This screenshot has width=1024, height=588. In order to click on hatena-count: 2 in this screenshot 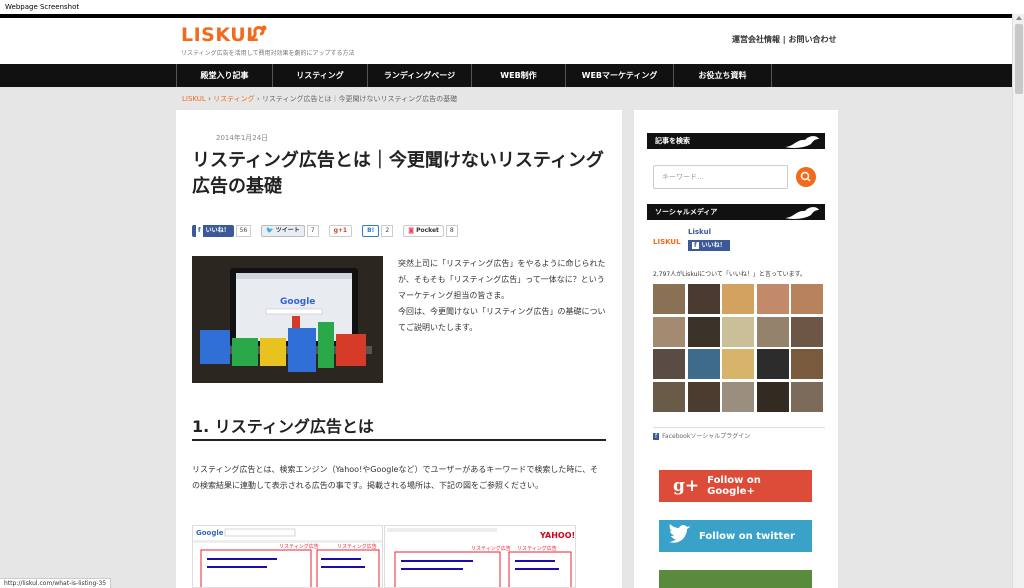, I will do `click(387, 231)`.